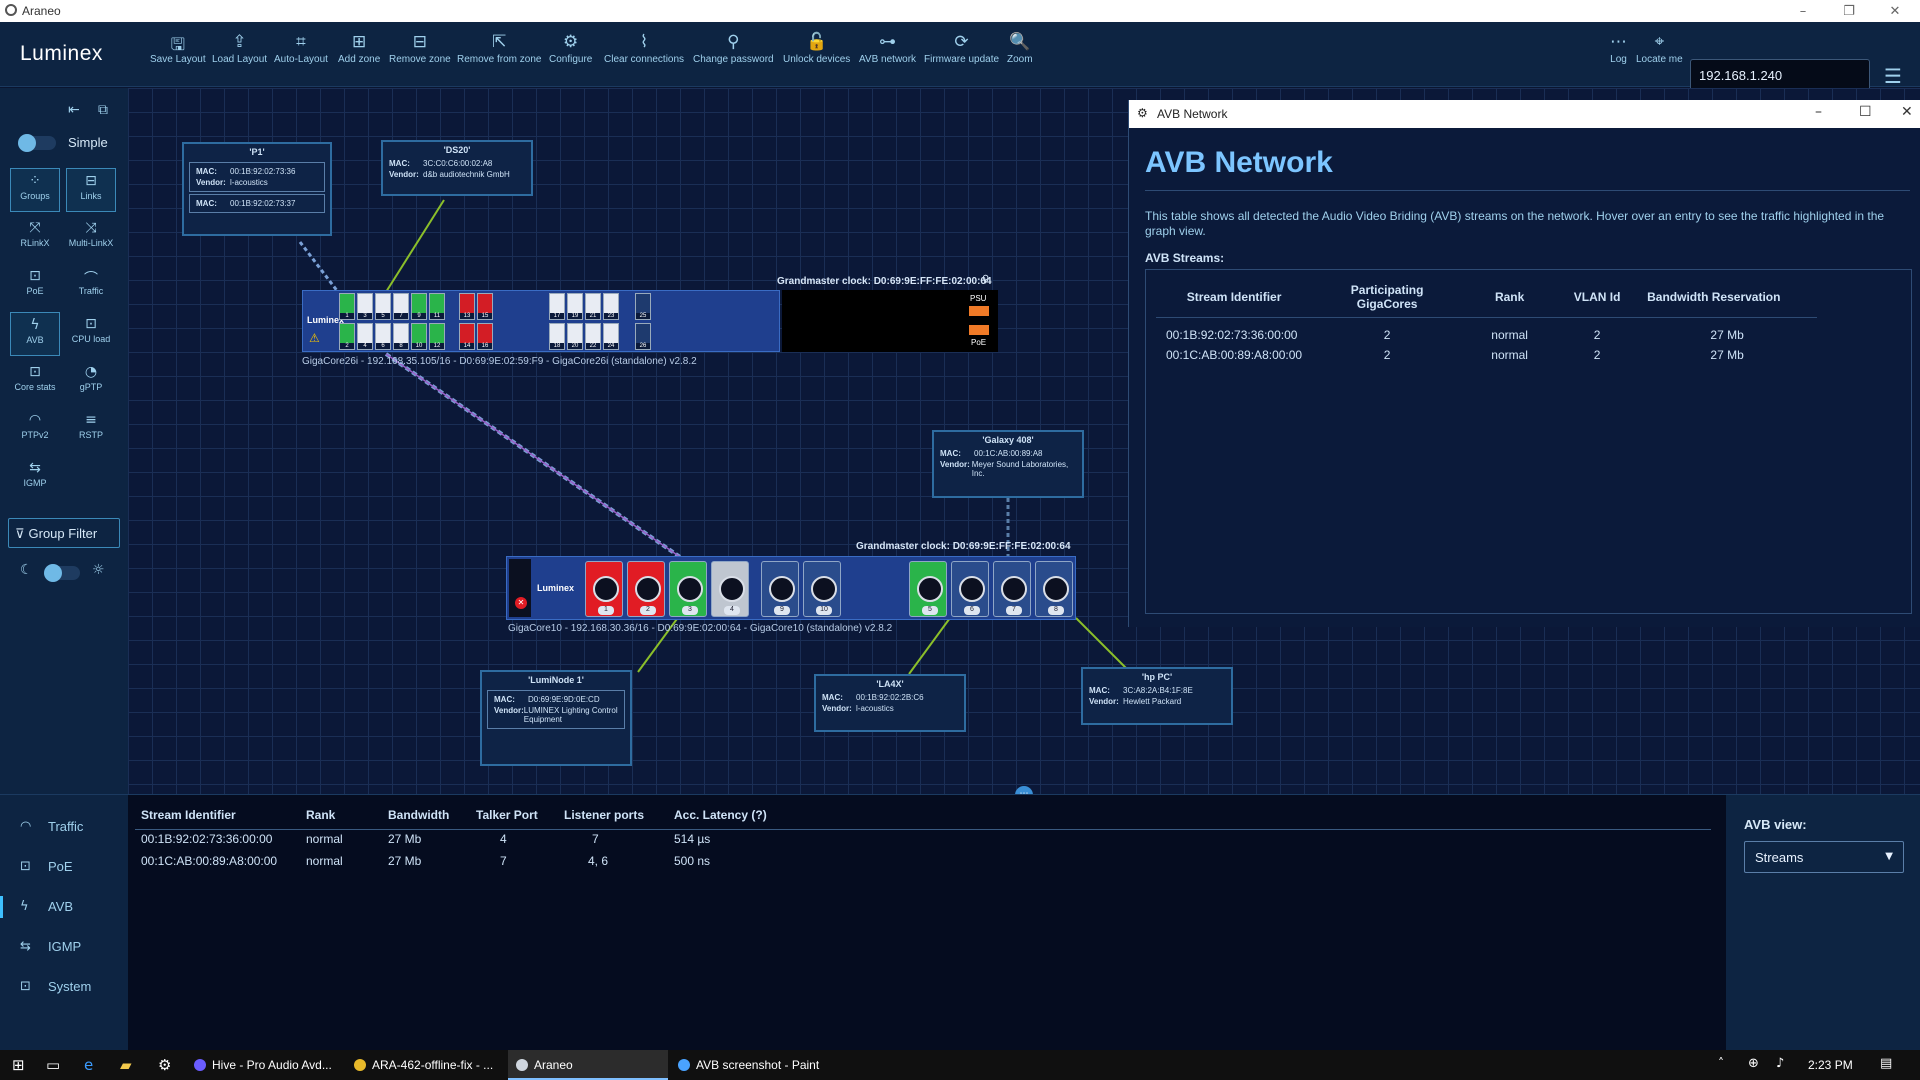 The height and width of the screenshot is (1080, 1920). What do you see at coordinates (35, 382) in the screenshot?
I see `core-stats-button: ⊡ Core stats` at bounding box center [35, 382].